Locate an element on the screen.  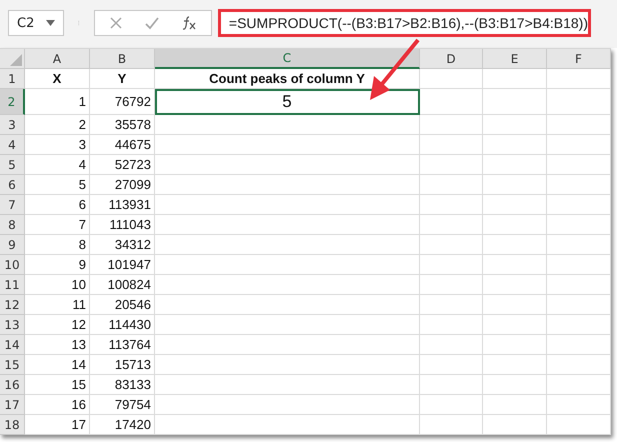
row-header: 4 is located at coordinates (12, 145).